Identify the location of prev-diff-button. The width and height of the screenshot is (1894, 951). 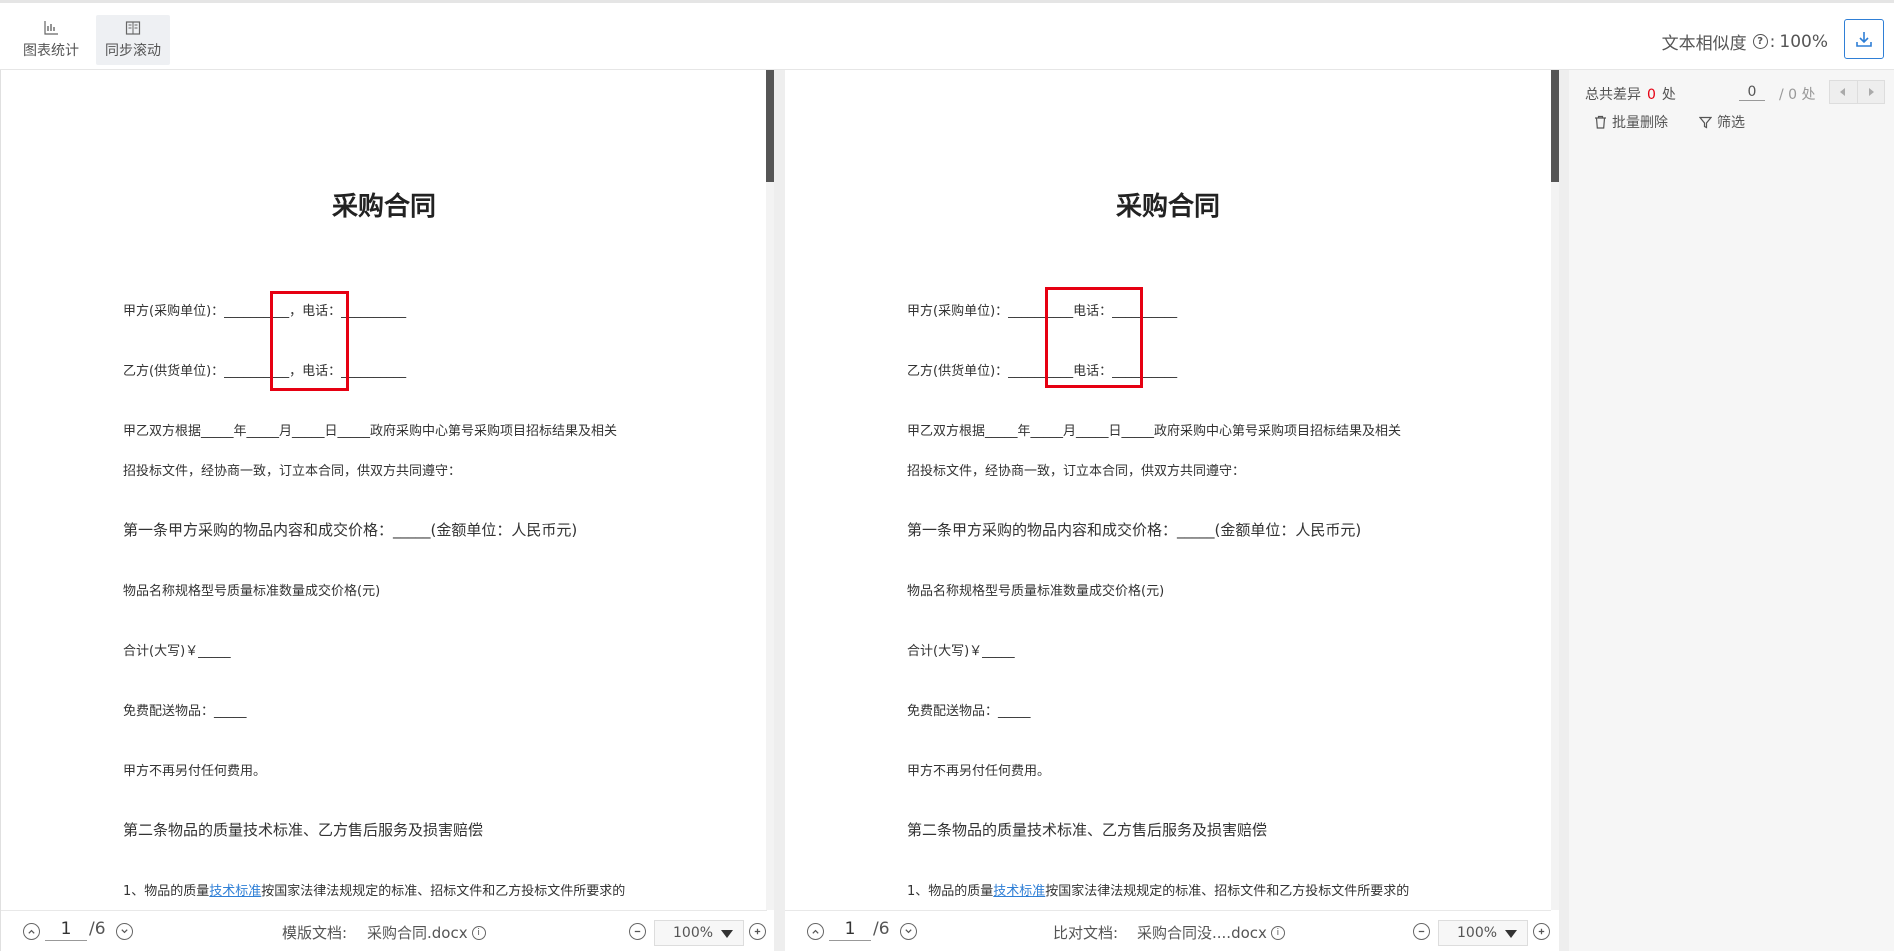
(1844, 92).